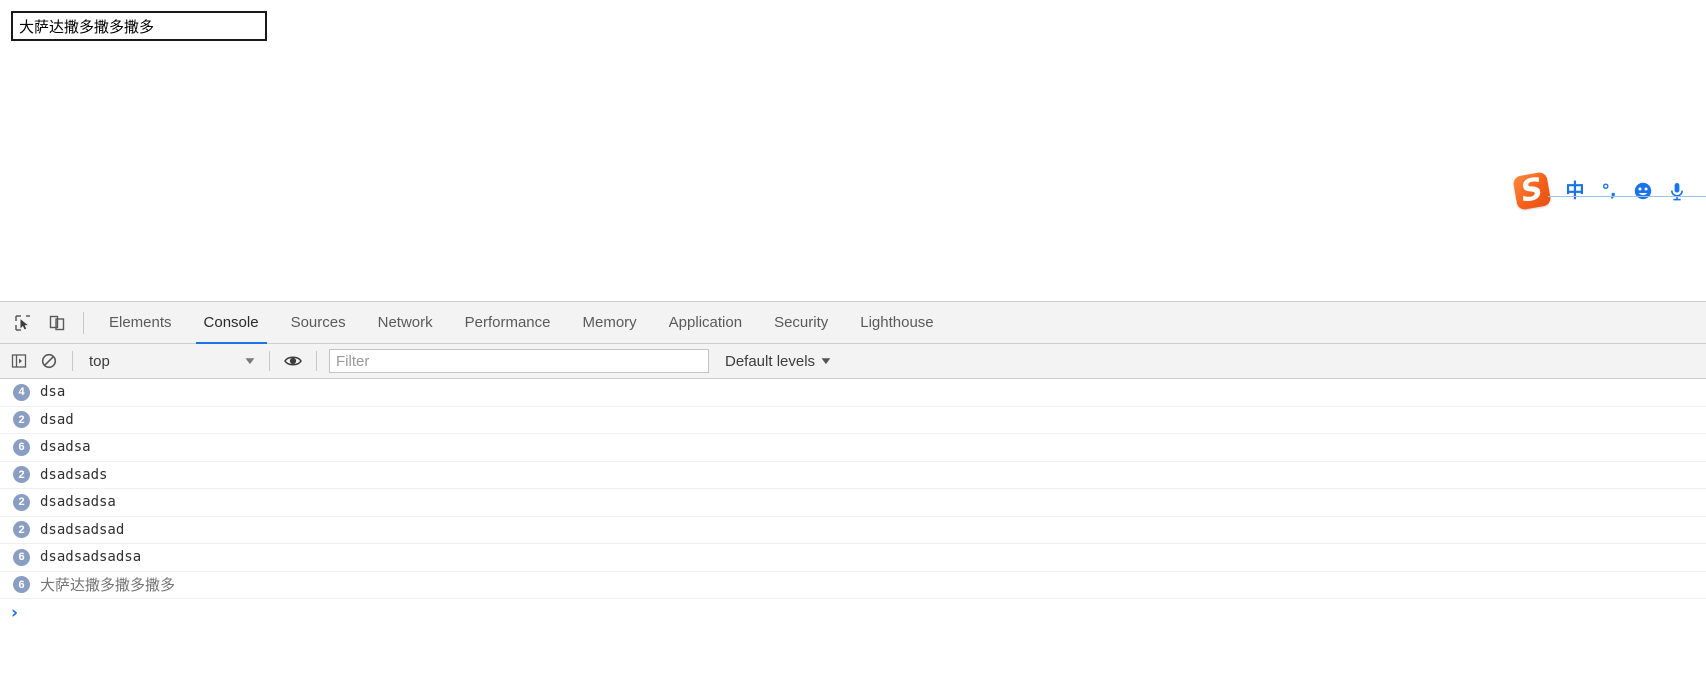 The width and height of the screenshot is (1706, 691). Describe the element at coordinates (231, 323) in the screenshot. I see `tab-console: Console` at that location.